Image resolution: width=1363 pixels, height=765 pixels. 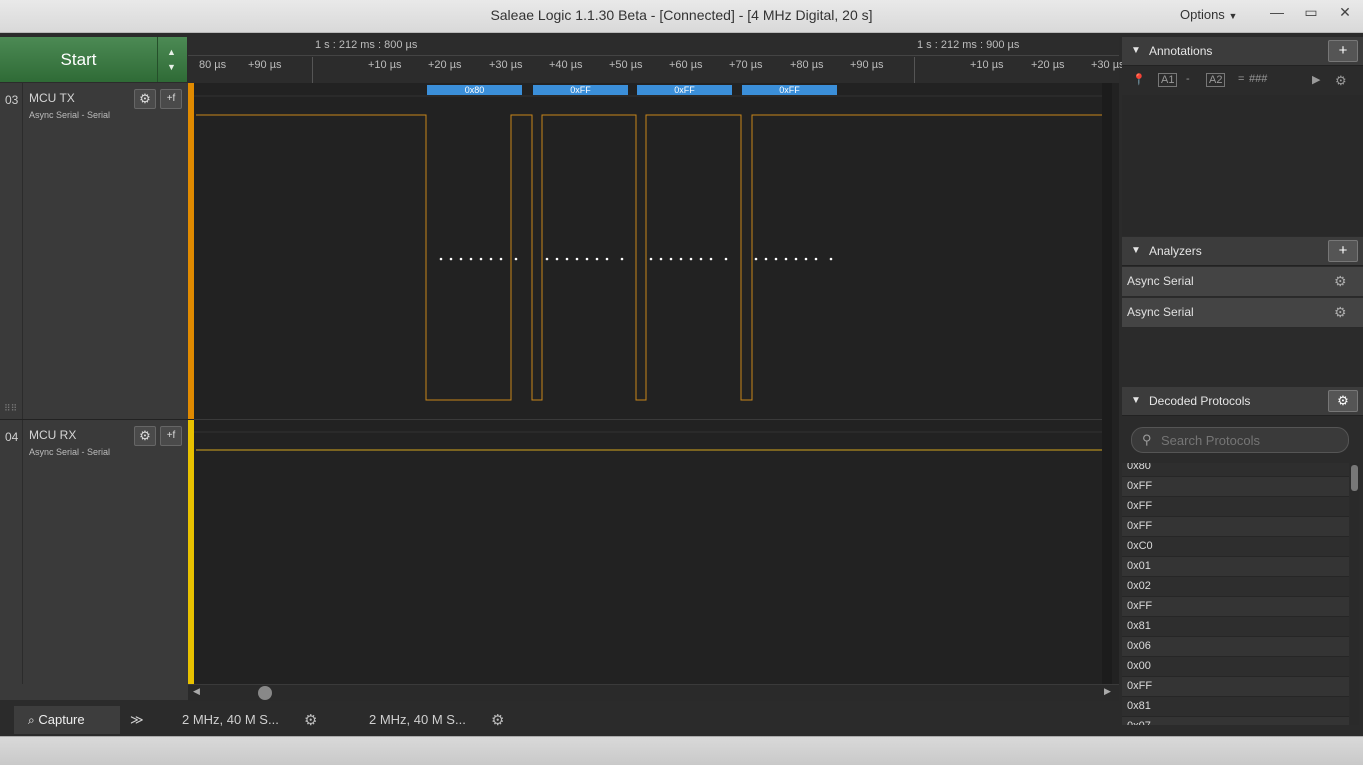 What do you see at coordinates (1208, 14) in the screenshot?
I see `options-menu: Options ▼` at bounding box center [1208, 14].